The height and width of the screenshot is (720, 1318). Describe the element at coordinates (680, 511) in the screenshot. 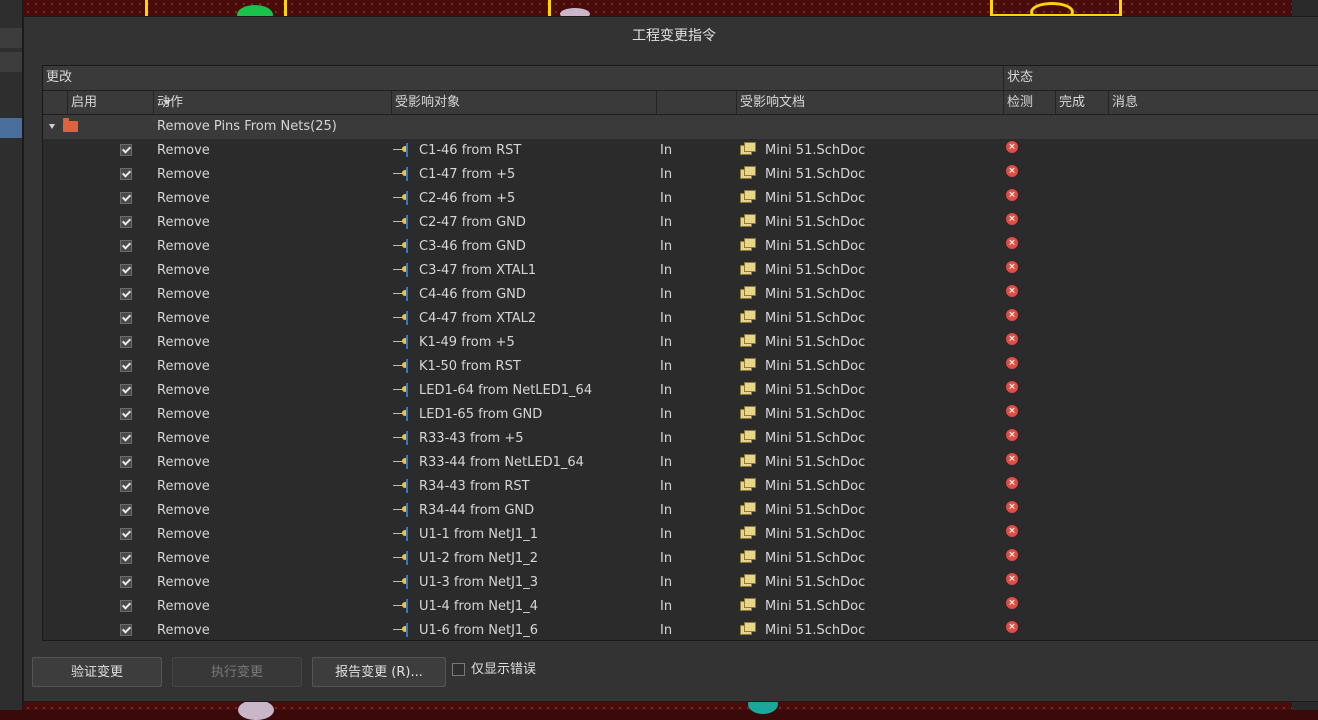

I see `table-row: Remove R34-44 from GND In Mini 51.SchDoc ×` at that location.